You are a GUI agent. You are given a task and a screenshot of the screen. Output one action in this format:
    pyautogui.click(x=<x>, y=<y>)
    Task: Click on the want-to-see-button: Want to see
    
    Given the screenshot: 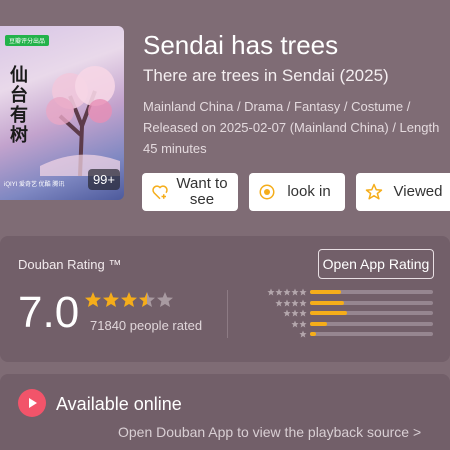 What is the action you would take?
    pyautogui.click(x=190, y=192)
    